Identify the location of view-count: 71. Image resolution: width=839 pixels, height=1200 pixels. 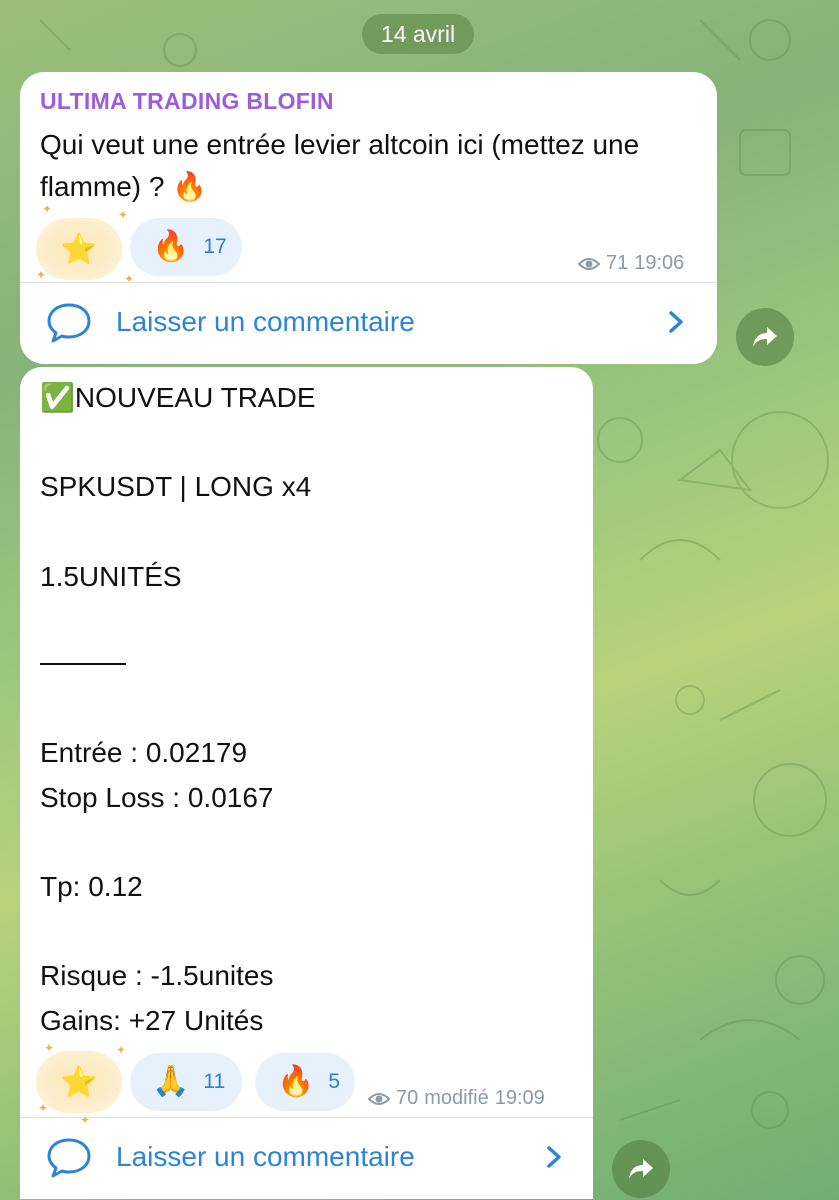
(617, 263).